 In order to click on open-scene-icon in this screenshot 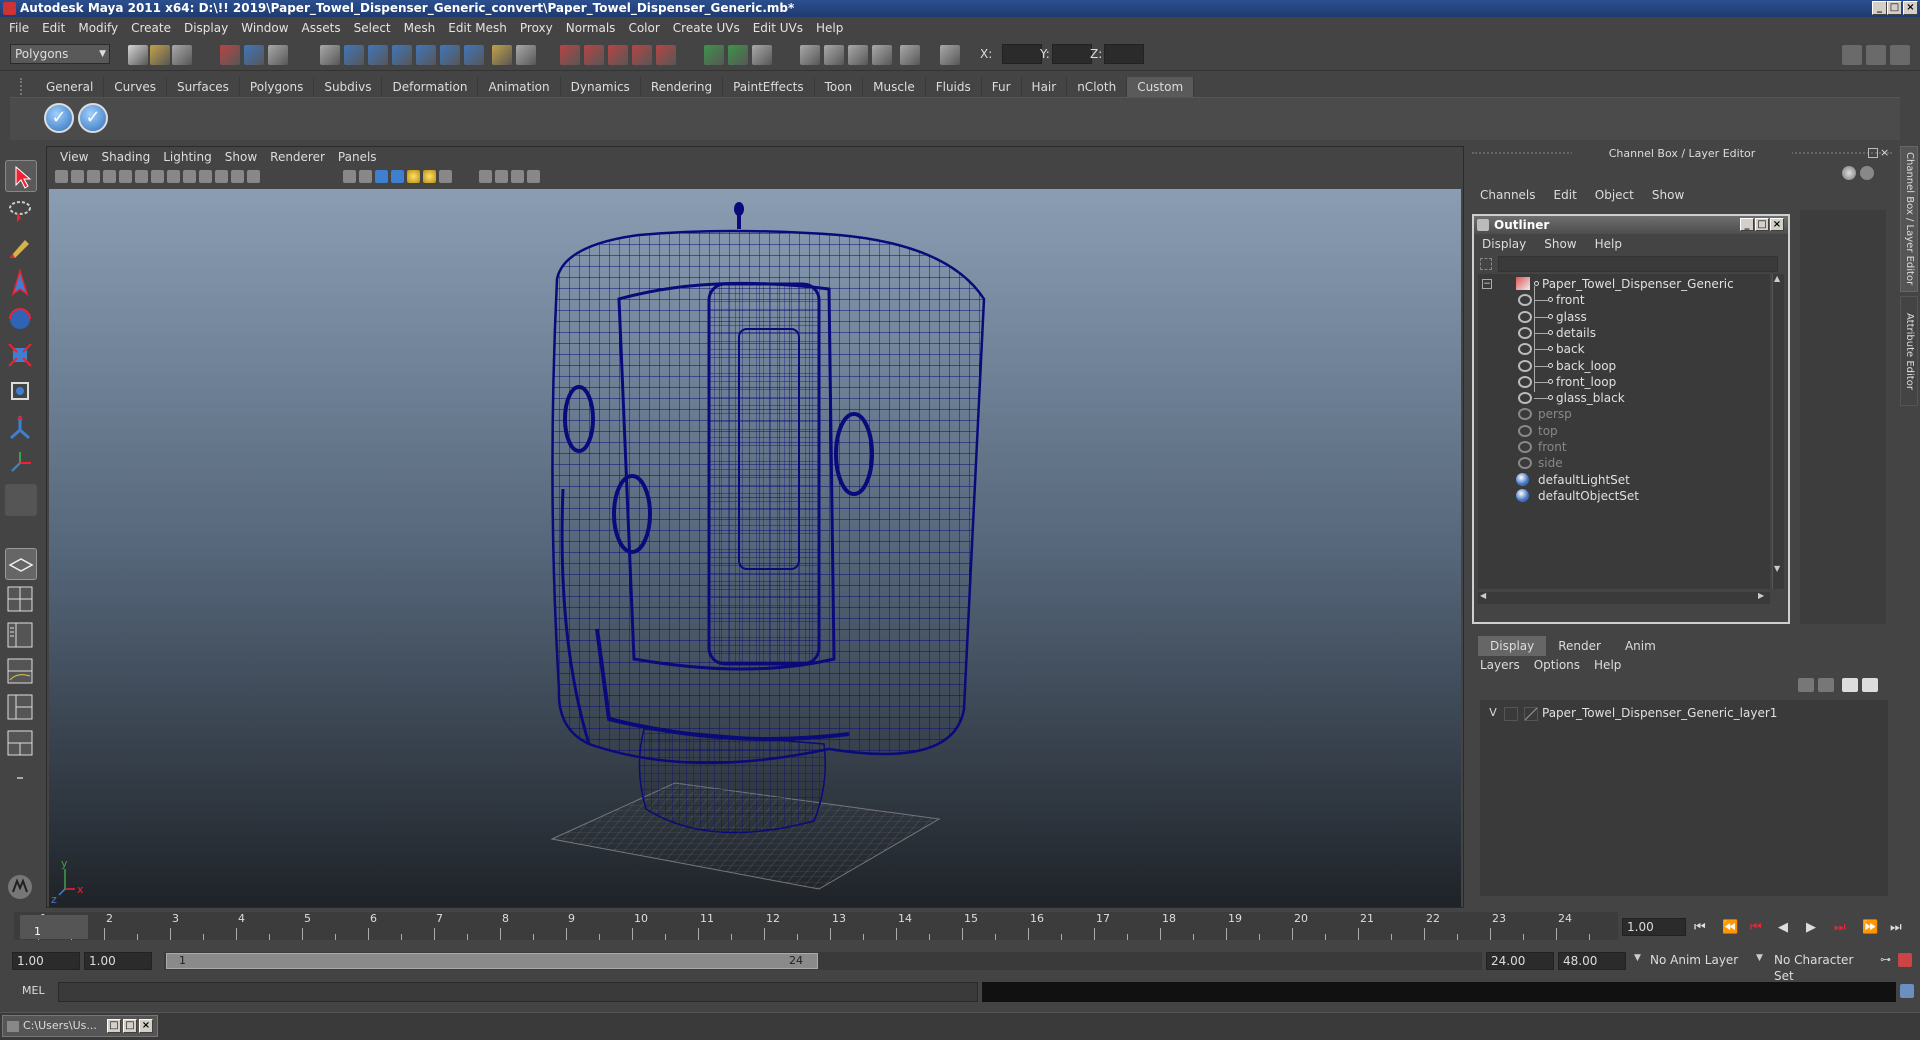, I will do `click(160, 55)`.